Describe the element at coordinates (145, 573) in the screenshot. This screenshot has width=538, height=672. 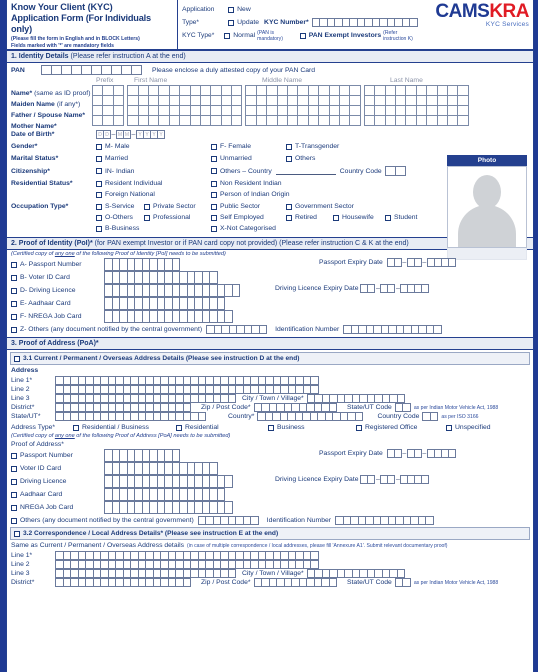
I see `input-addr2-line3` at that location.